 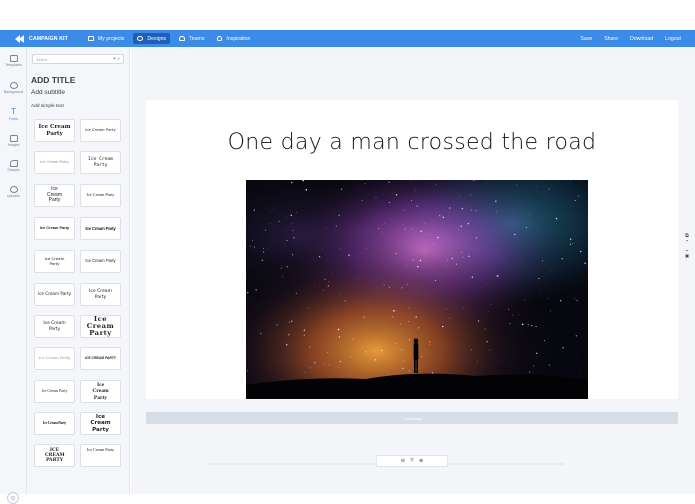 What do you see at coordinates (20, 39) in the screenshot?
I see `logo-icon` at bounding box center [20, 39].